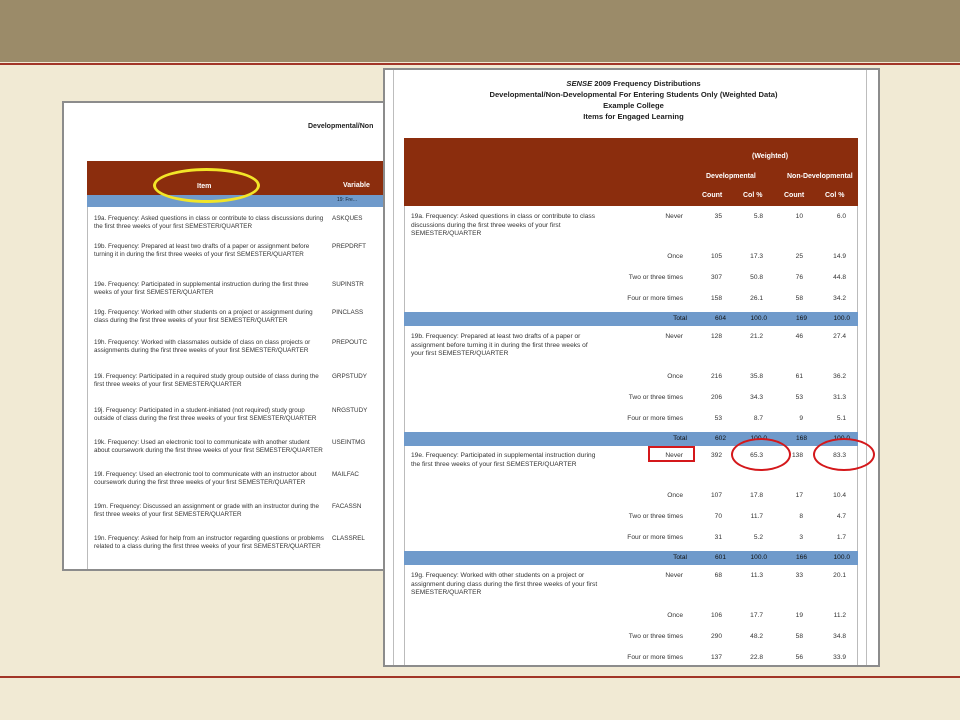 Image resolution: width=960 pixels, height=720 pixels. What do you see at coordinates (801, 318) in the screenshot?
I see `total-nondev-count: 169` at bounding box center [801, 318].